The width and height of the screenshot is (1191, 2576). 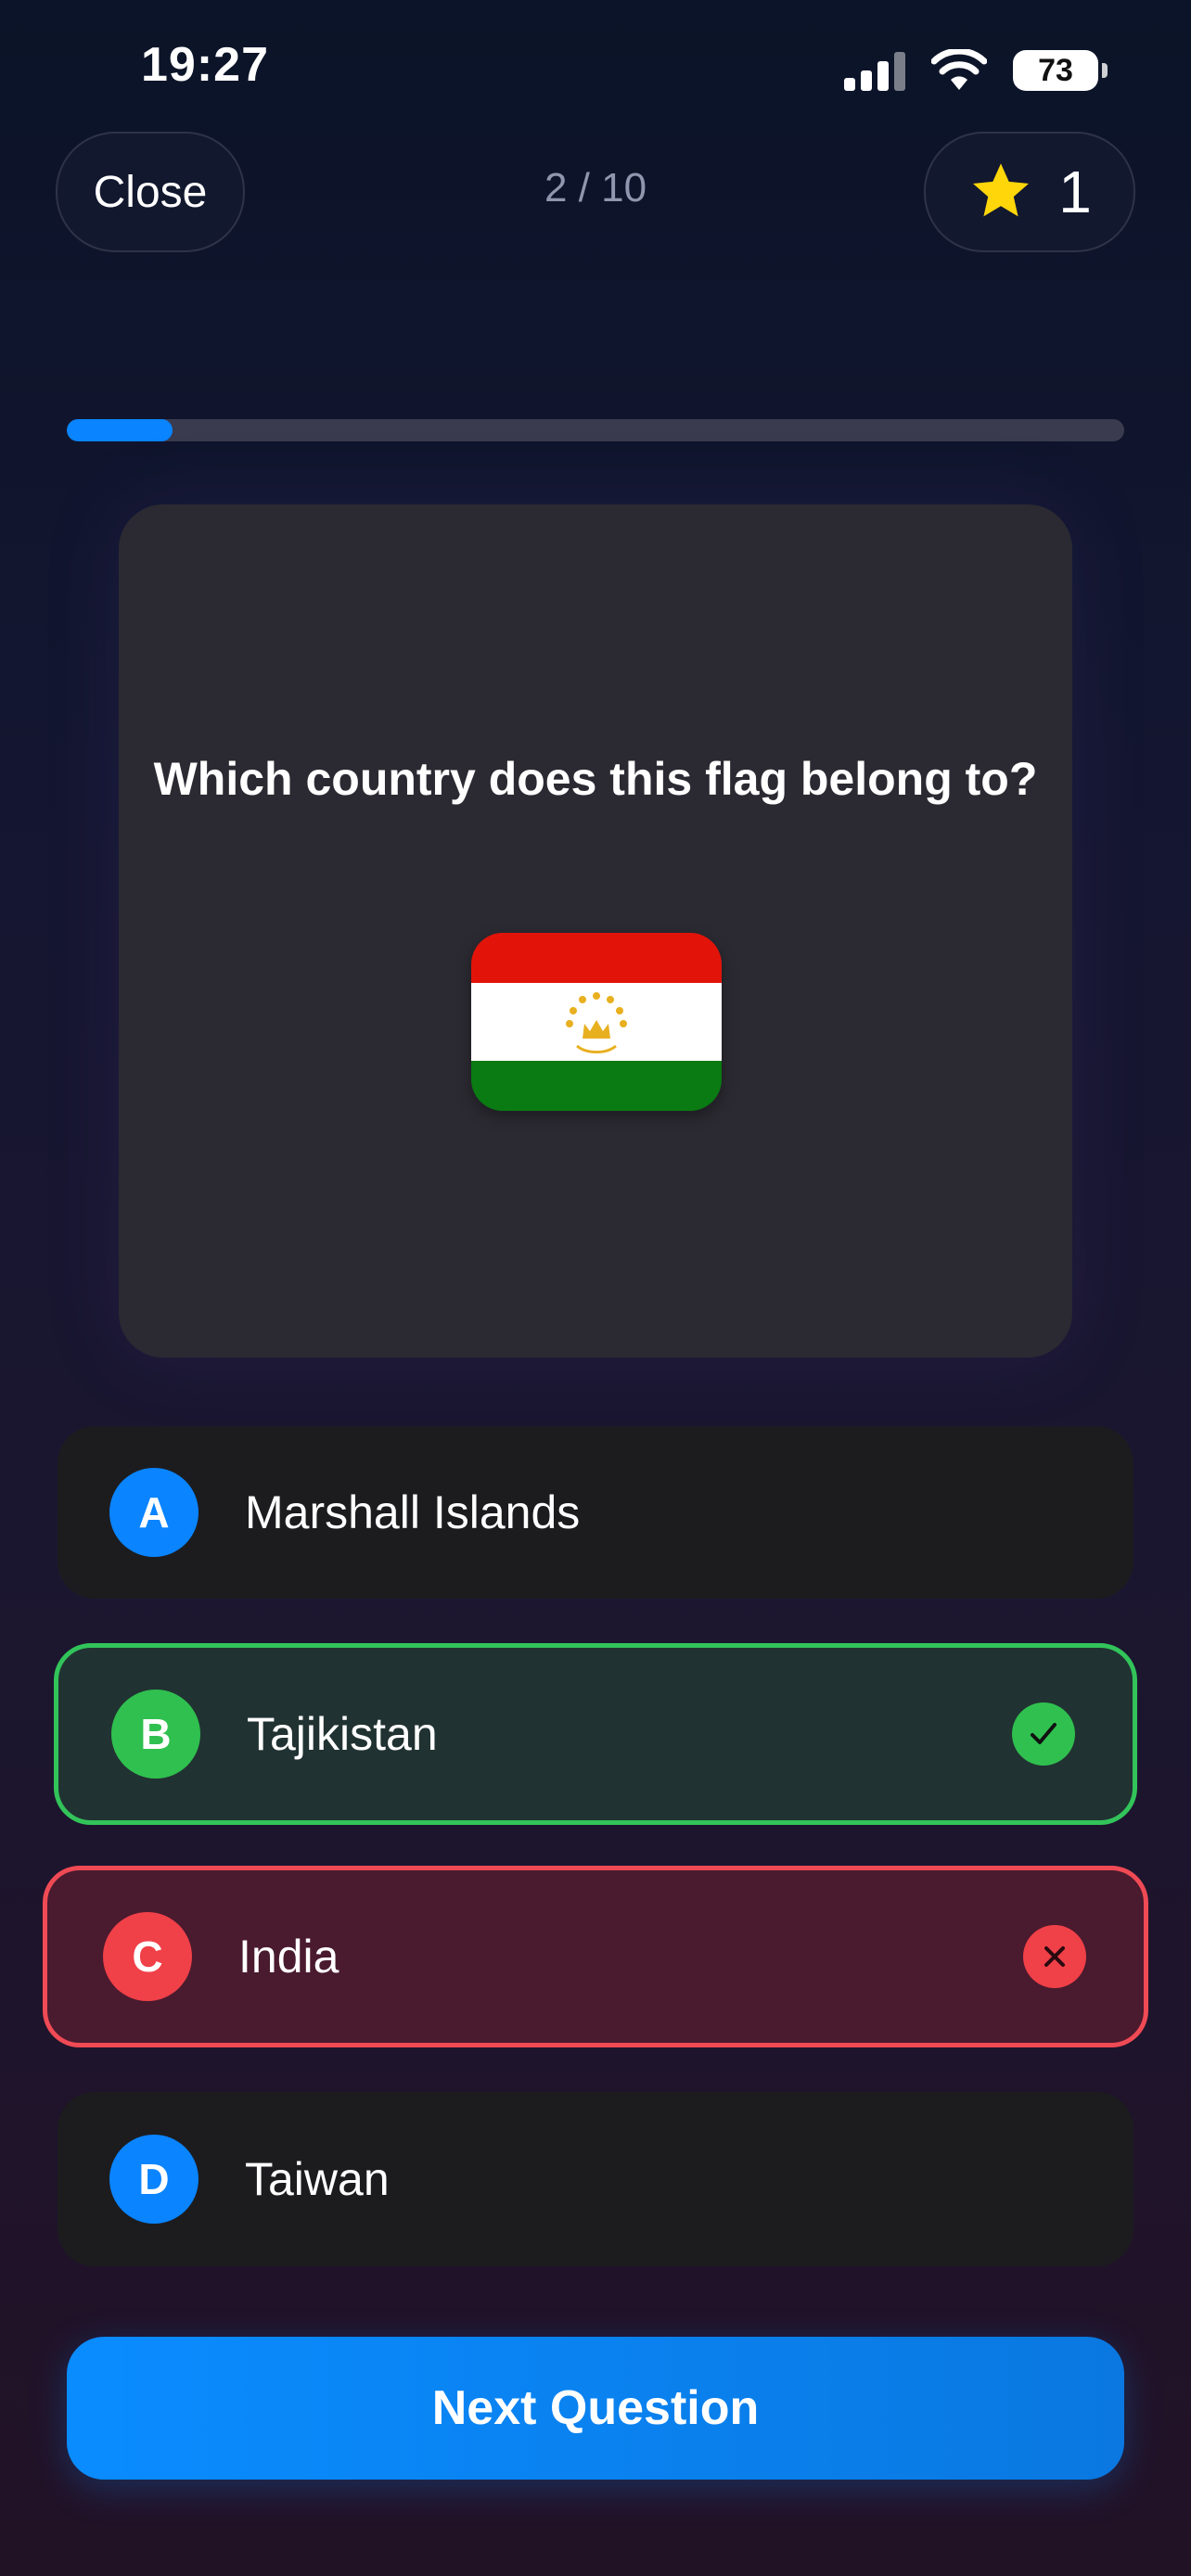 I want to click on option-letter: D, so click(x=153, y=2179).